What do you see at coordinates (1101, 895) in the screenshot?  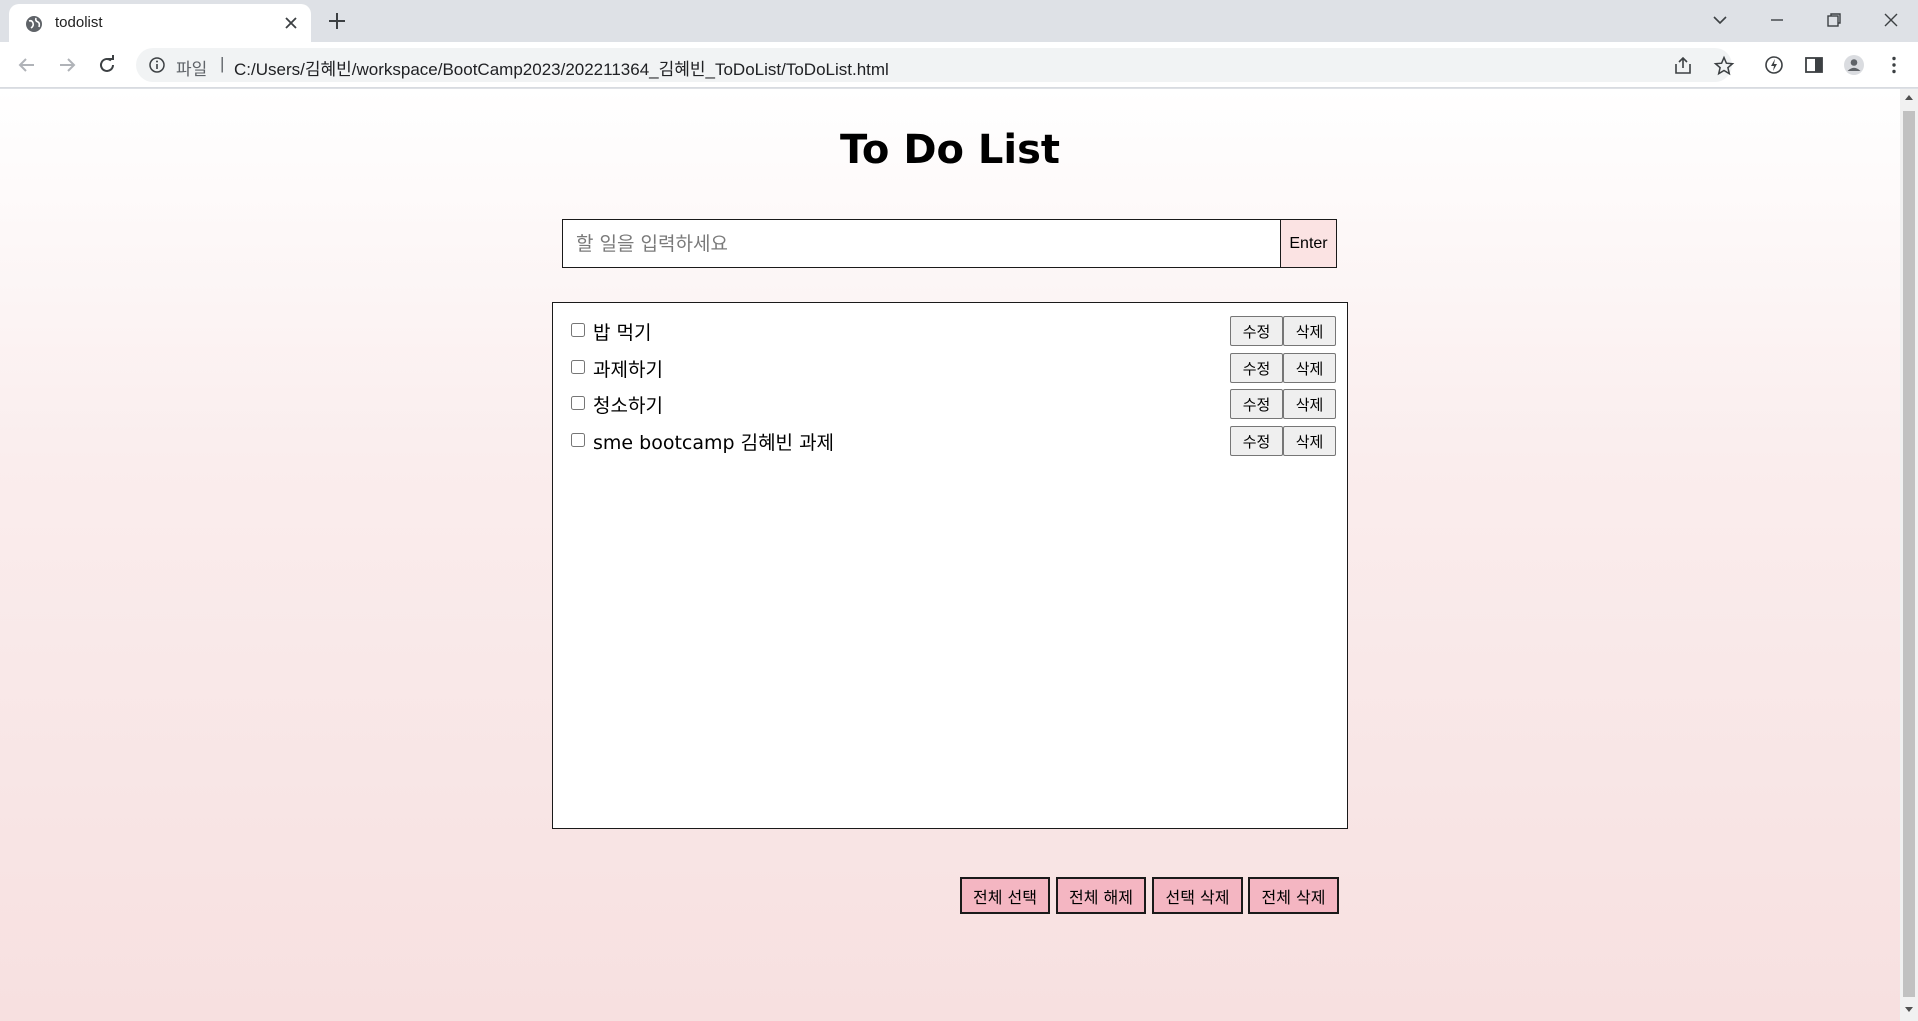 I see `deselect-all-button: 전체 해제` at bounding box center [1101, 895].